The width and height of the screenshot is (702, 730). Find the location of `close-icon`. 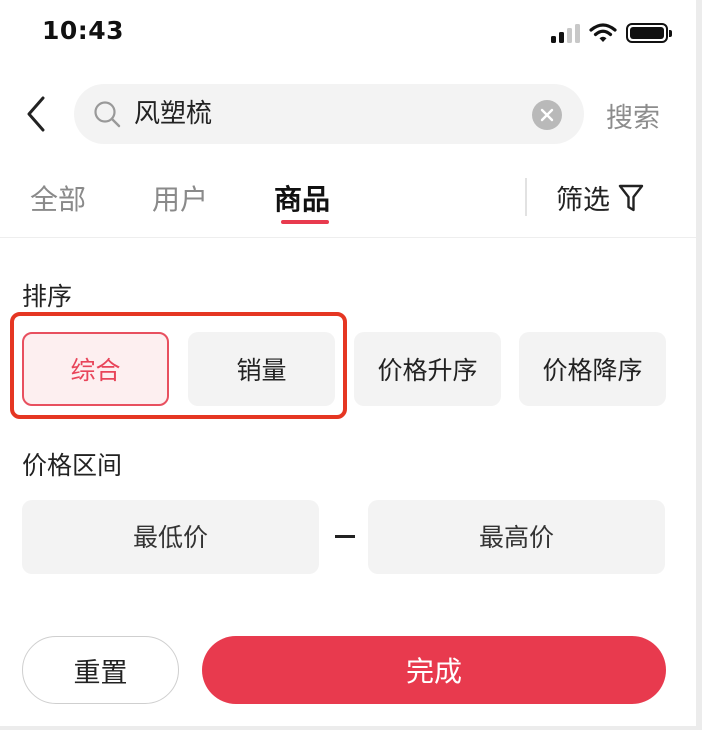

close-icon is located at coordinates (547, 115).